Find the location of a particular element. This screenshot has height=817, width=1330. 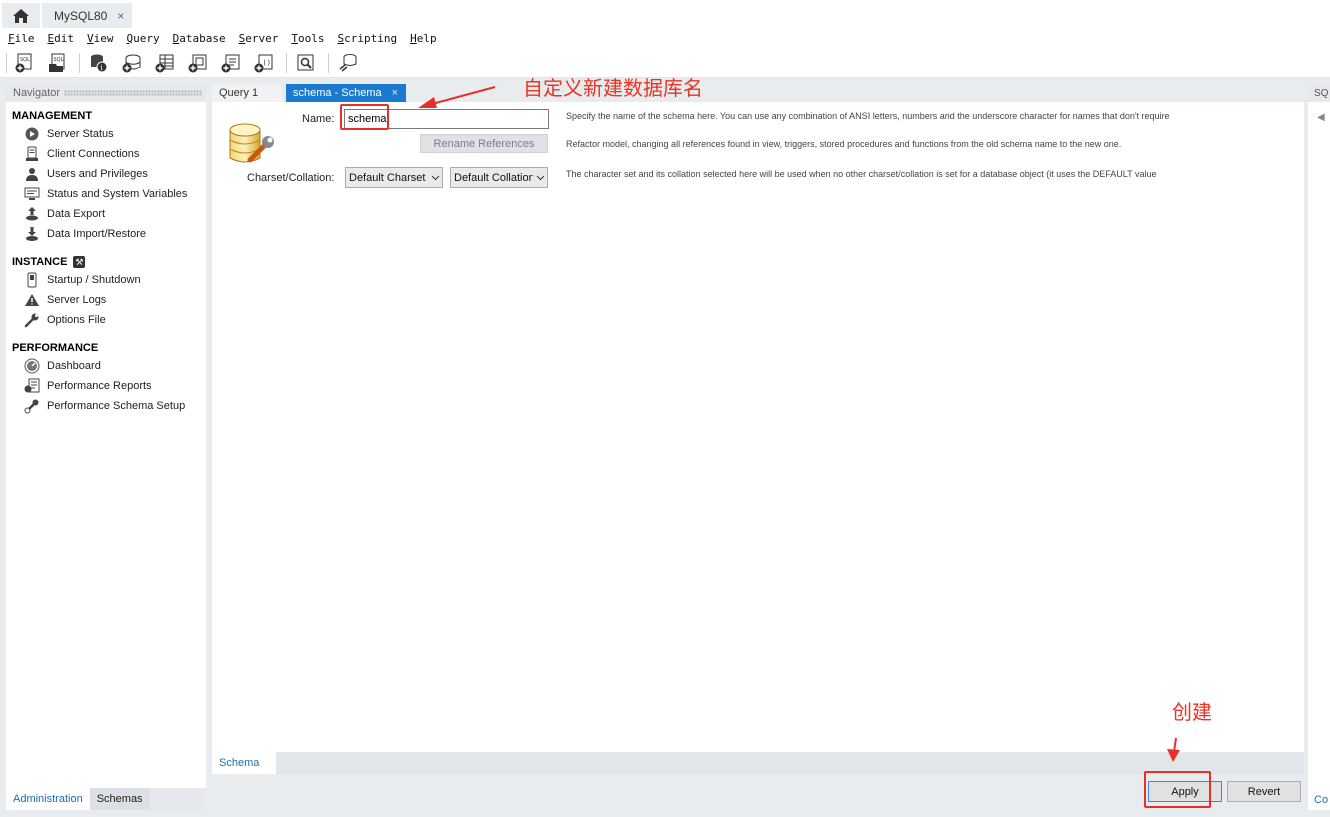

create-table-button is located at coordinates (165, 63).